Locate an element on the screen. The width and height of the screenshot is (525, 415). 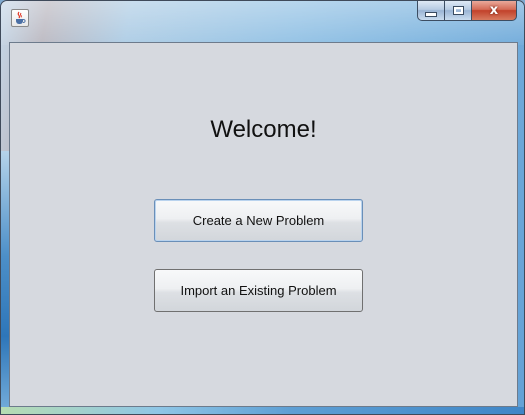
maximize-button is located at coordinates (457, 11).